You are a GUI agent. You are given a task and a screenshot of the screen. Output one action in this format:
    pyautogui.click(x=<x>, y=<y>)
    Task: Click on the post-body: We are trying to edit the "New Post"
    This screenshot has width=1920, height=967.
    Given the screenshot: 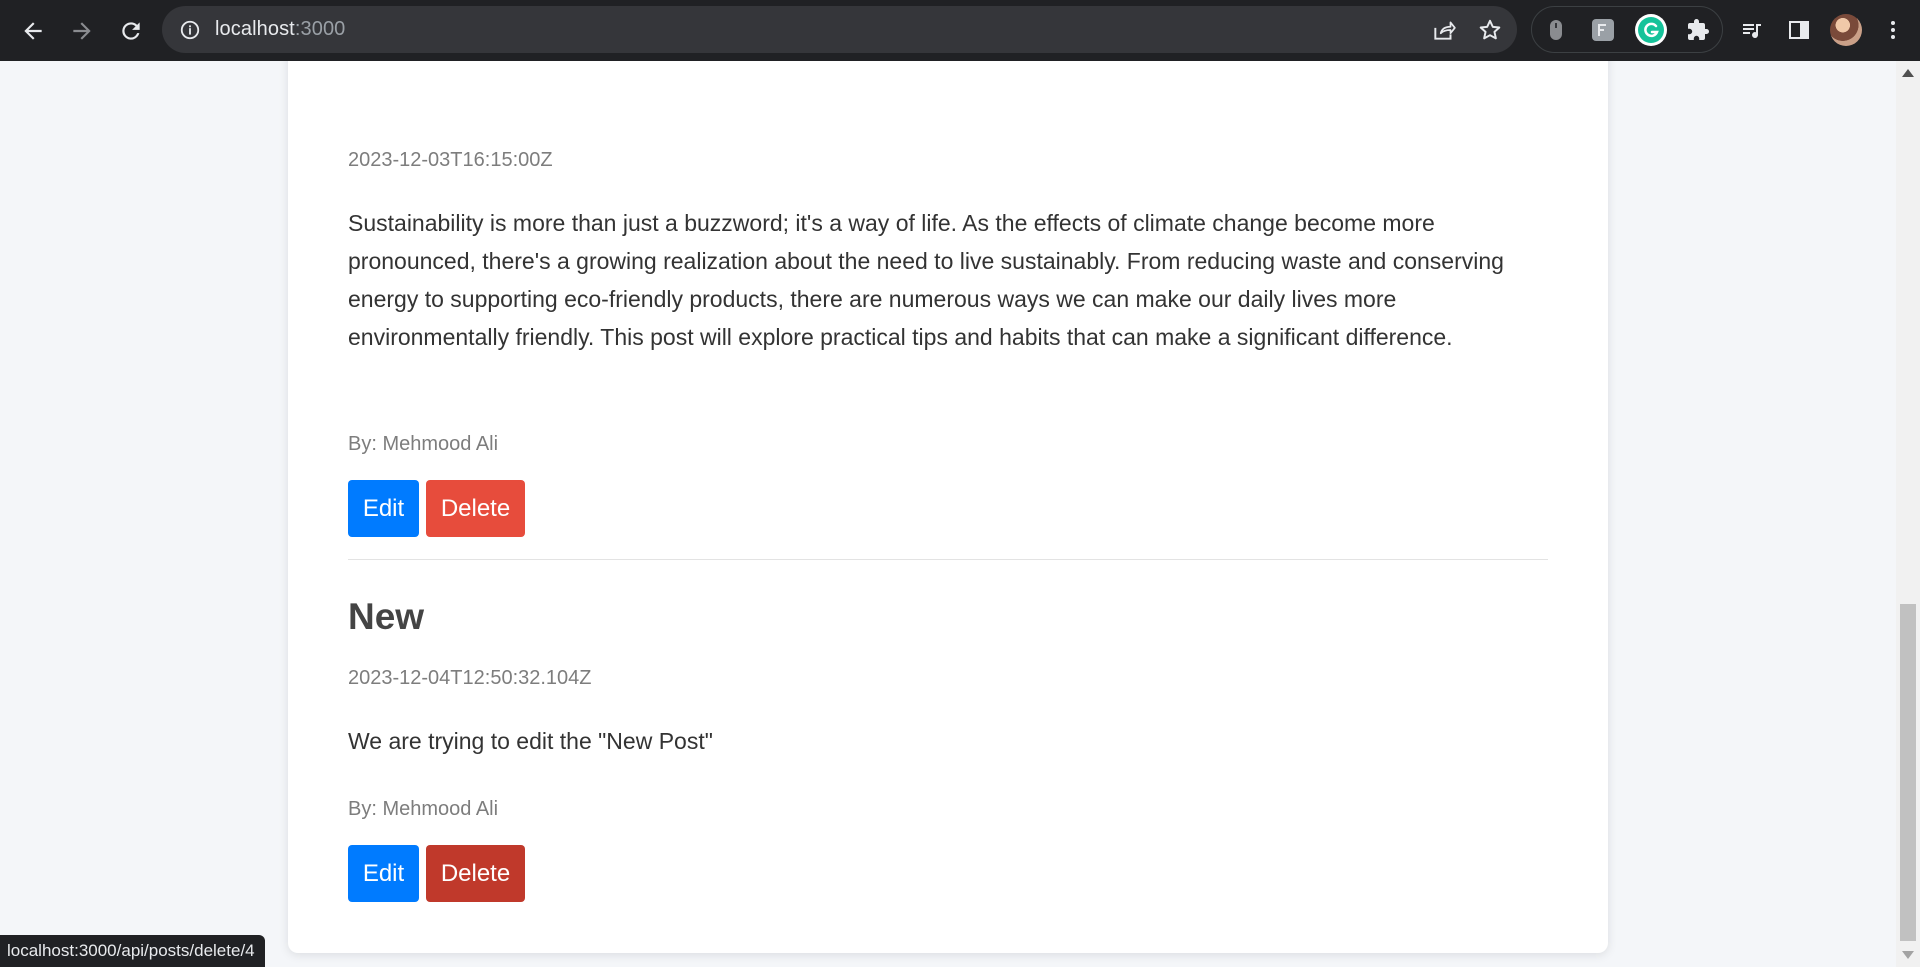 What is the action you would take?
    pyautogui.click(x=530, y=741)
    